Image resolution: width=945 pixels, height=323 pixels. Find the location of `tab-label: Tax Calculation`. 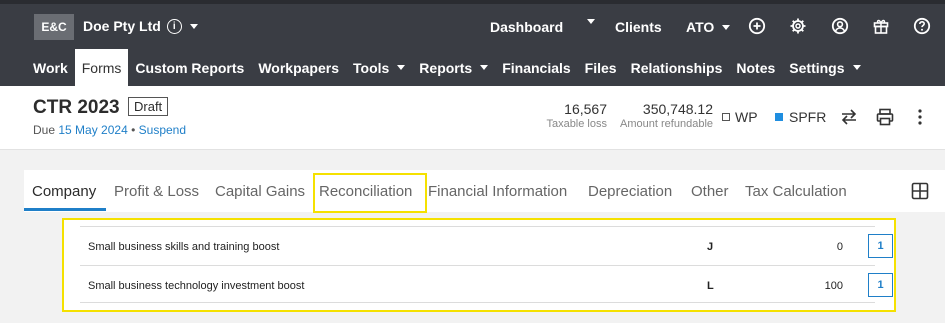

tab-label: Tax Calculation is located at coordinates (796, 191).